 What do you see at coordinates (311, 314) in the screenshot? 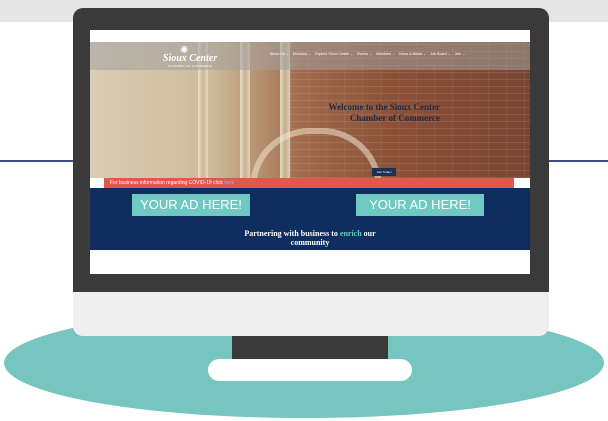
I see `monitor-chin` at bounding box center [311, 314].